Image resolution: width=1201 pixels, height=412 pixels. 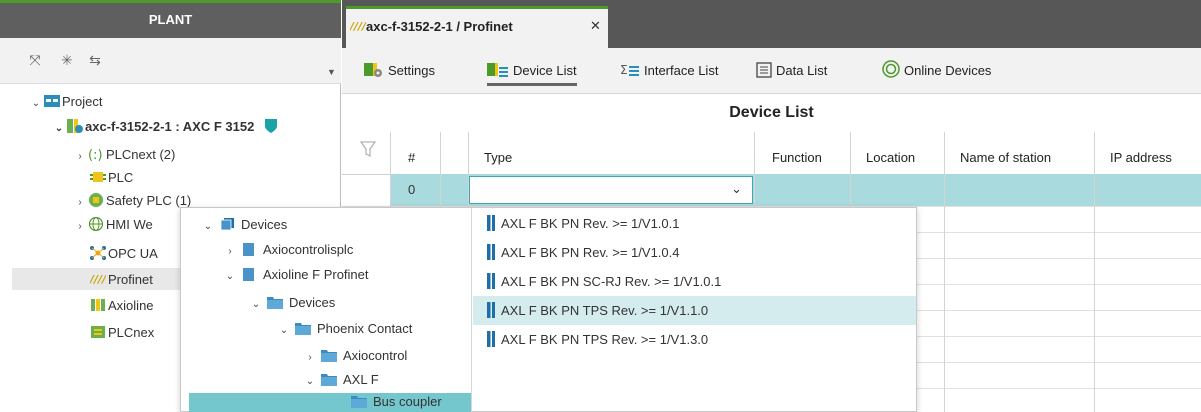 I want to click on online-devices-button: Online Devices, so click(x=936, y=73).